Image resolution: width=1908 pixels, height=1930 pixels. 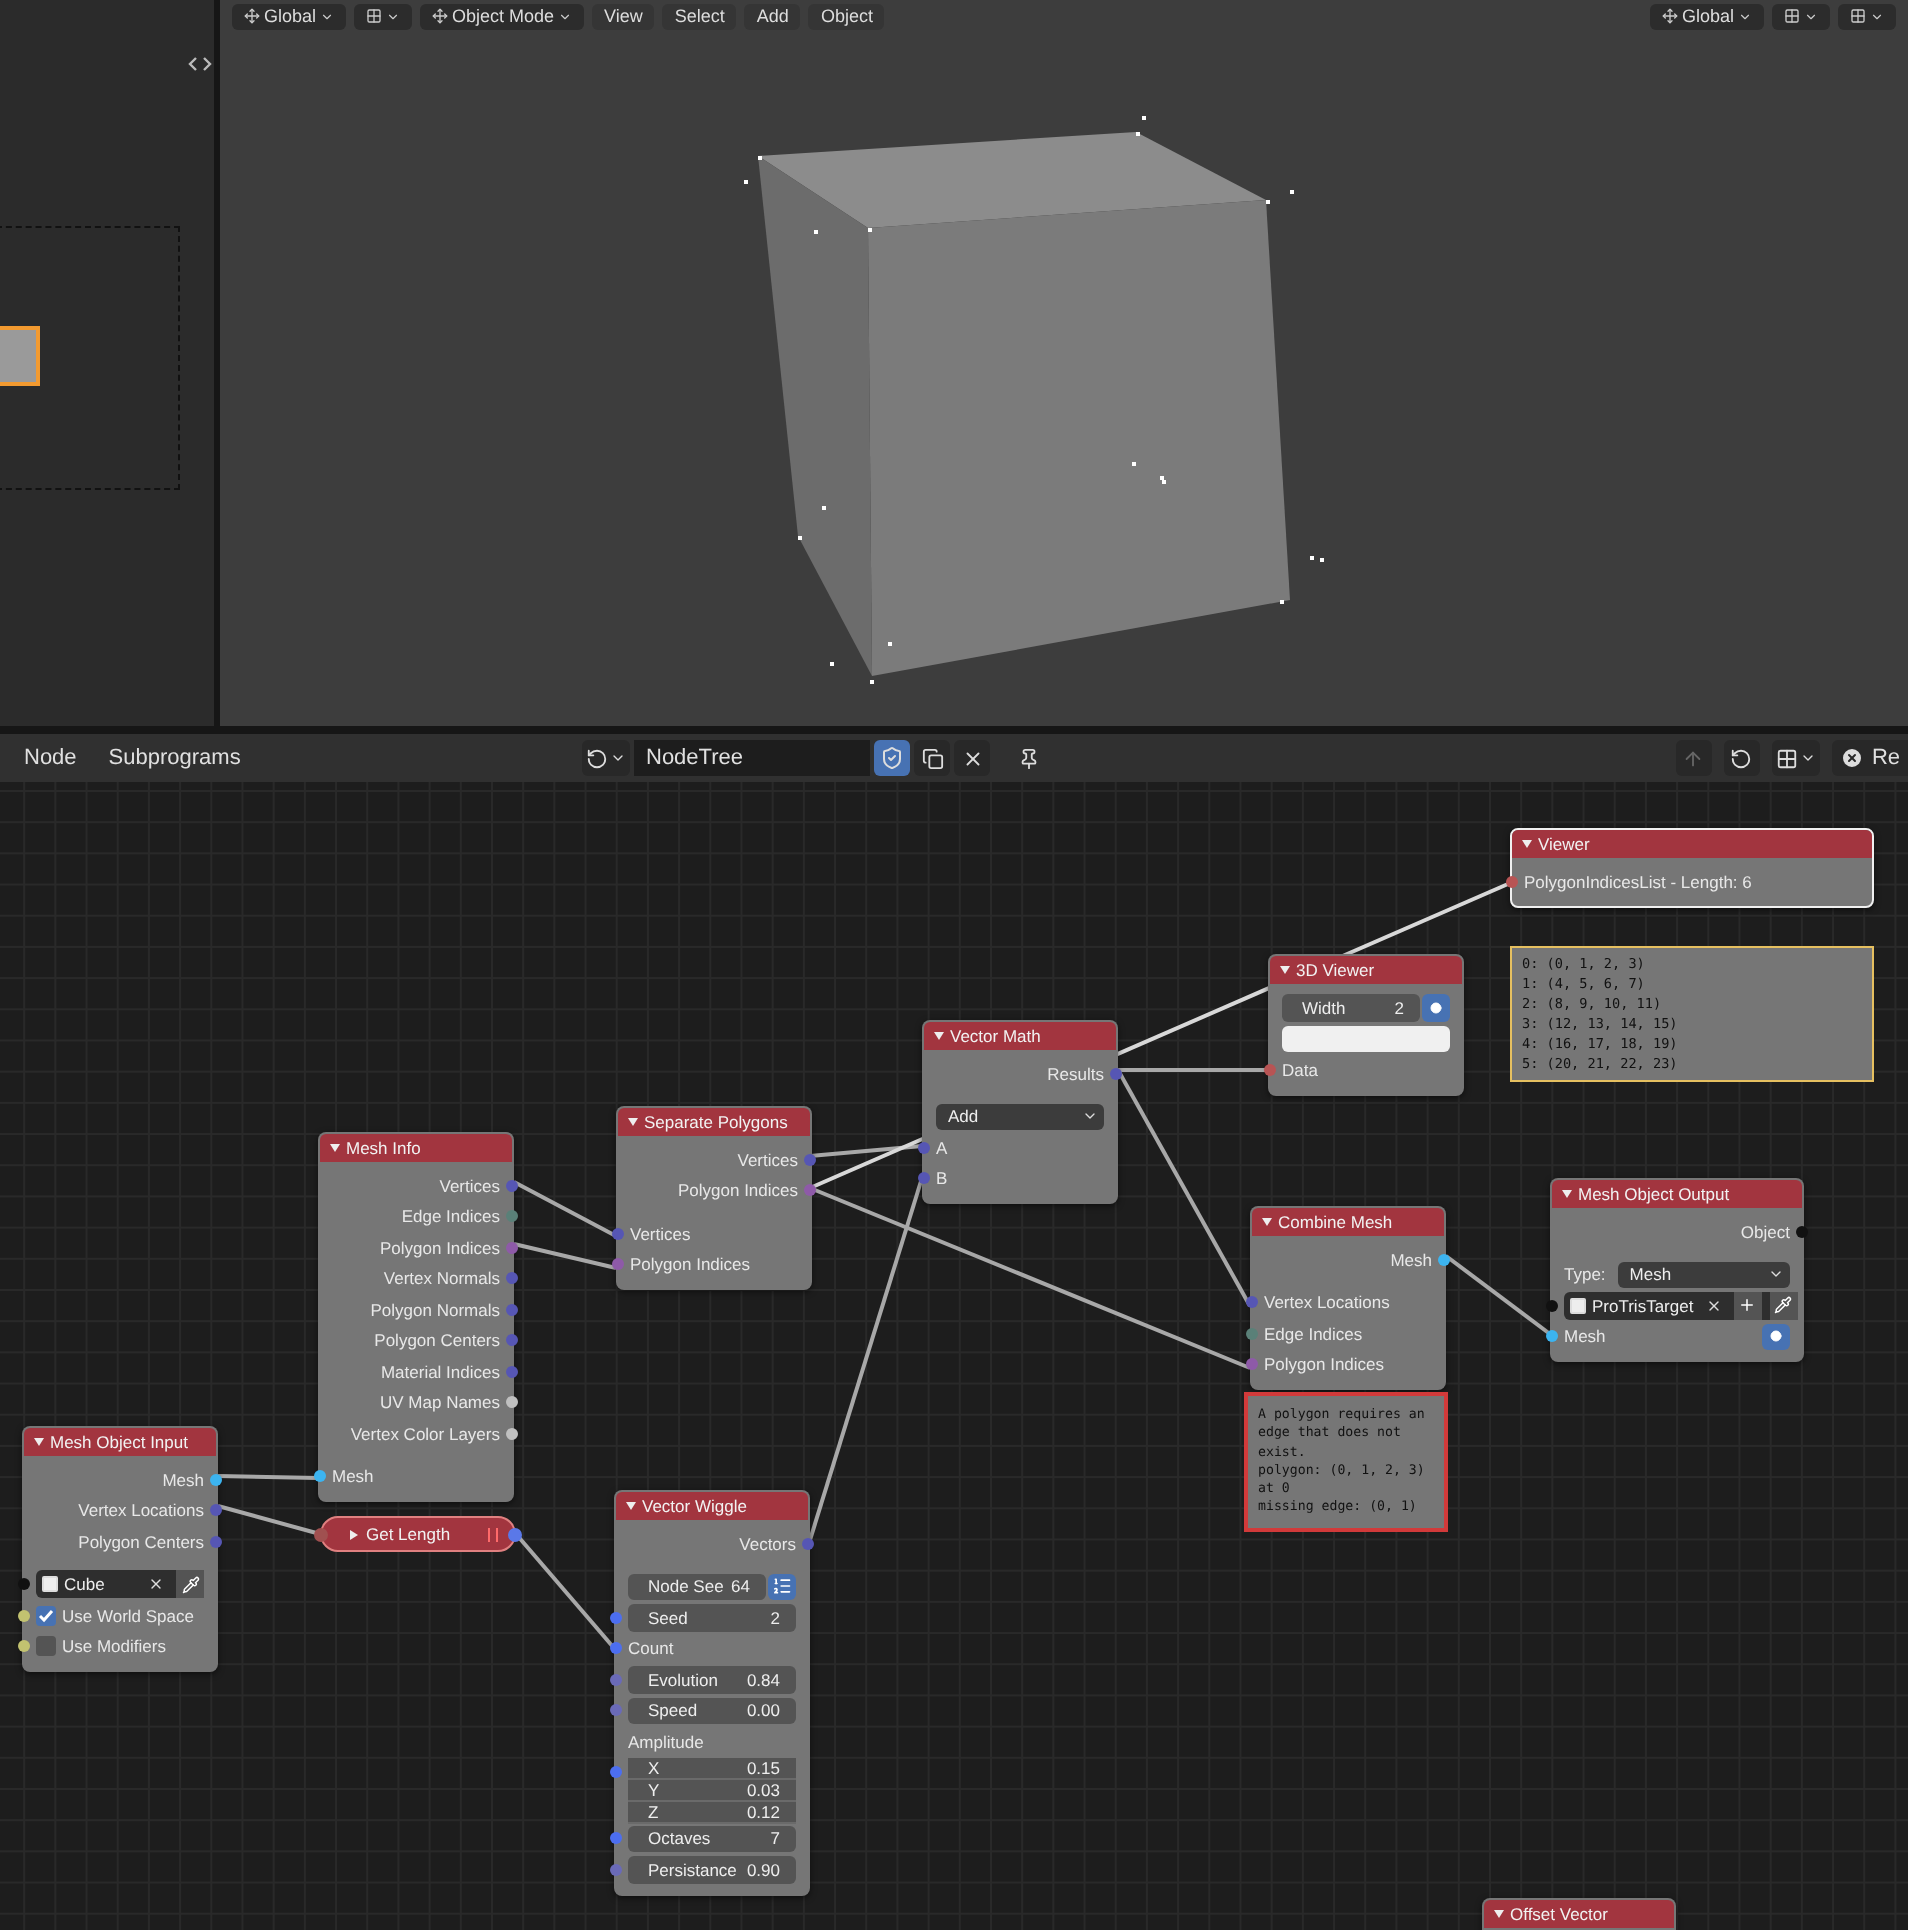 What do you see at coordinates (120, 1549) in the screenshot?
I see `node-panel: Mesh Object Input Mesh Vertex Locations Polygon Centers Cube Use World Space Use Modifiers` at bounding box center [120, 1549].